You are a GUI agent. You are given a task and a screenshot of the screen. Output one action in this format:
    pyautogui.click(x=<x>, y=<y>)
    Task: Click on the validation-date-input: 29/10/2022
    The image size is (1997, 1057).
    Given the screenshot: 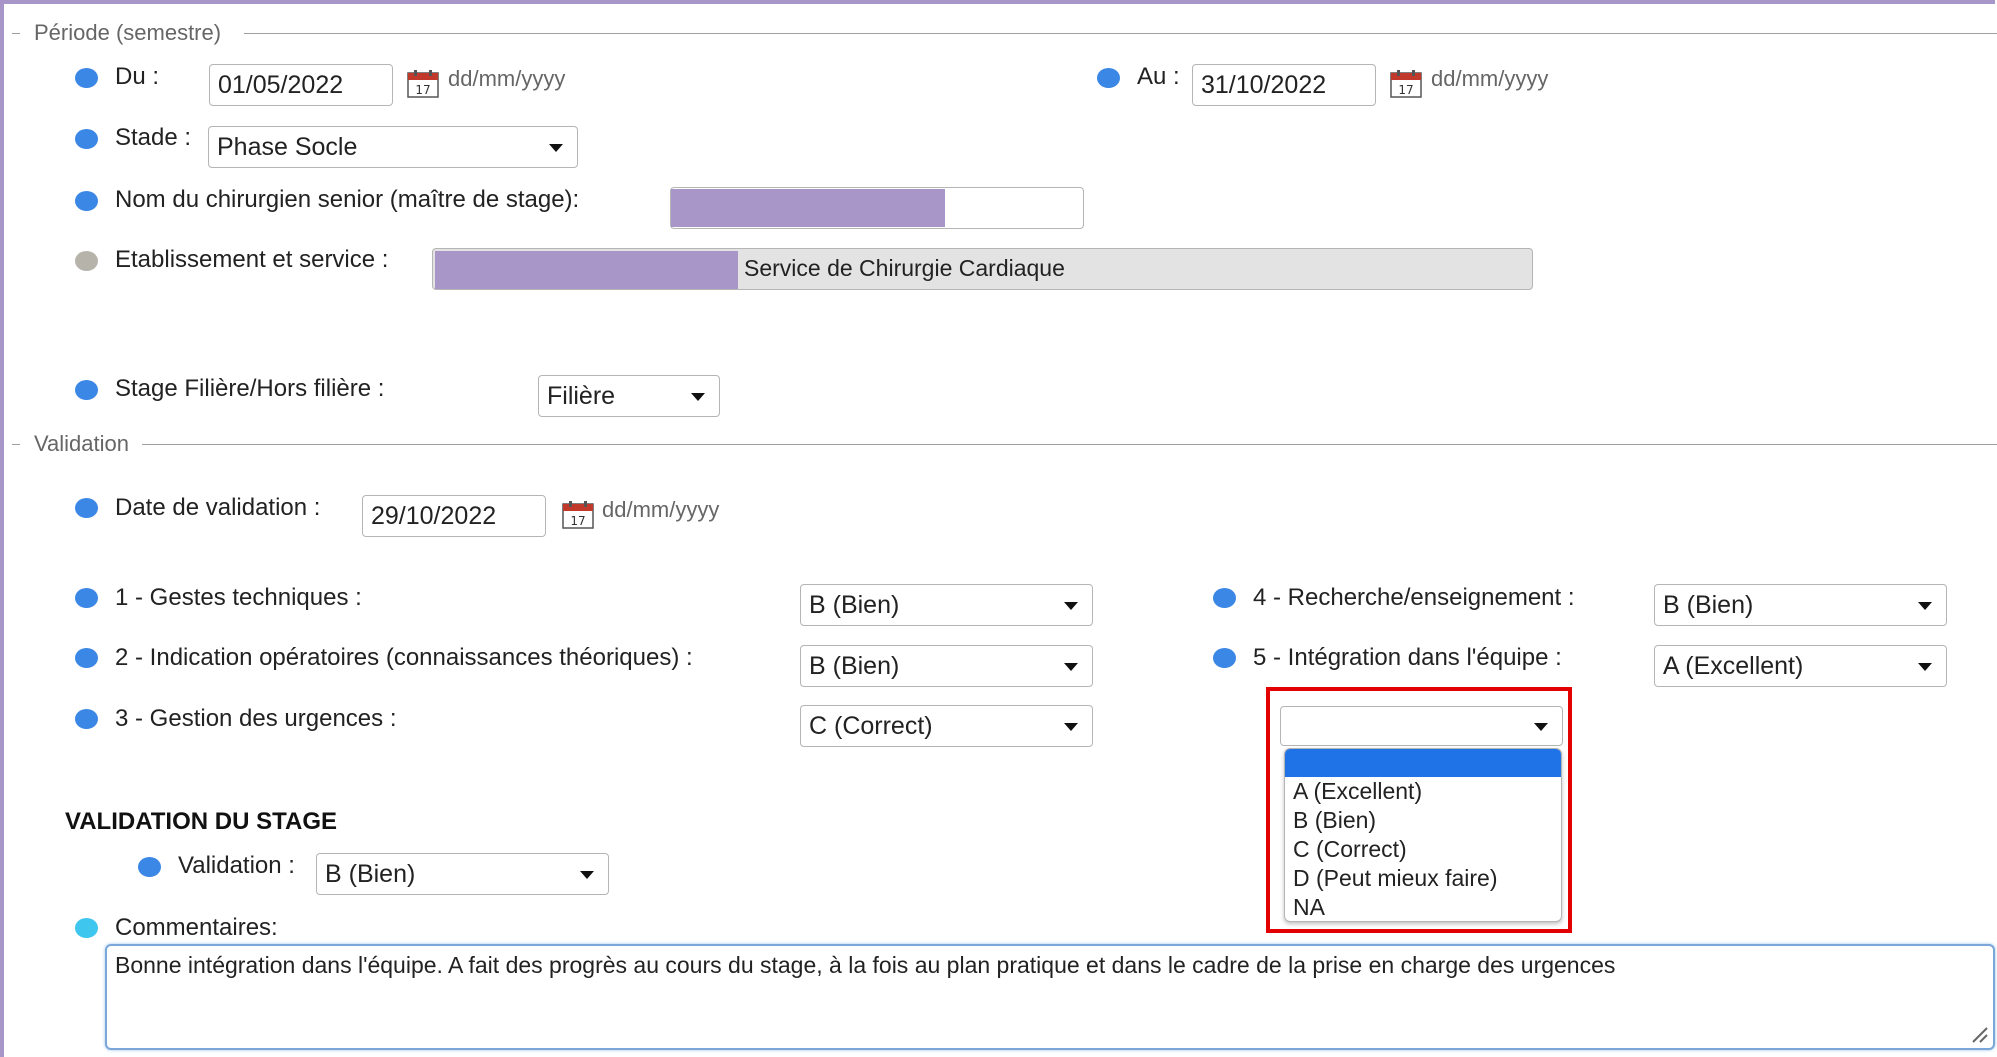 What is the action you would take?
    pyautogui.click(x=454, y=516)
    